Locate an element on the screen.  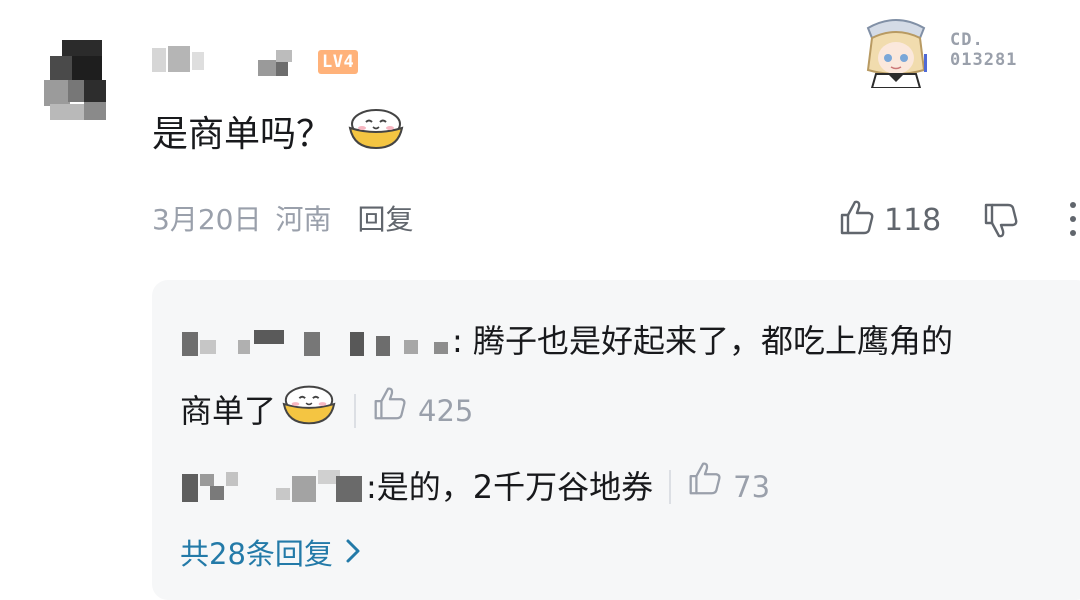
reply-button: 回复 is located at coordinates (385, 220).